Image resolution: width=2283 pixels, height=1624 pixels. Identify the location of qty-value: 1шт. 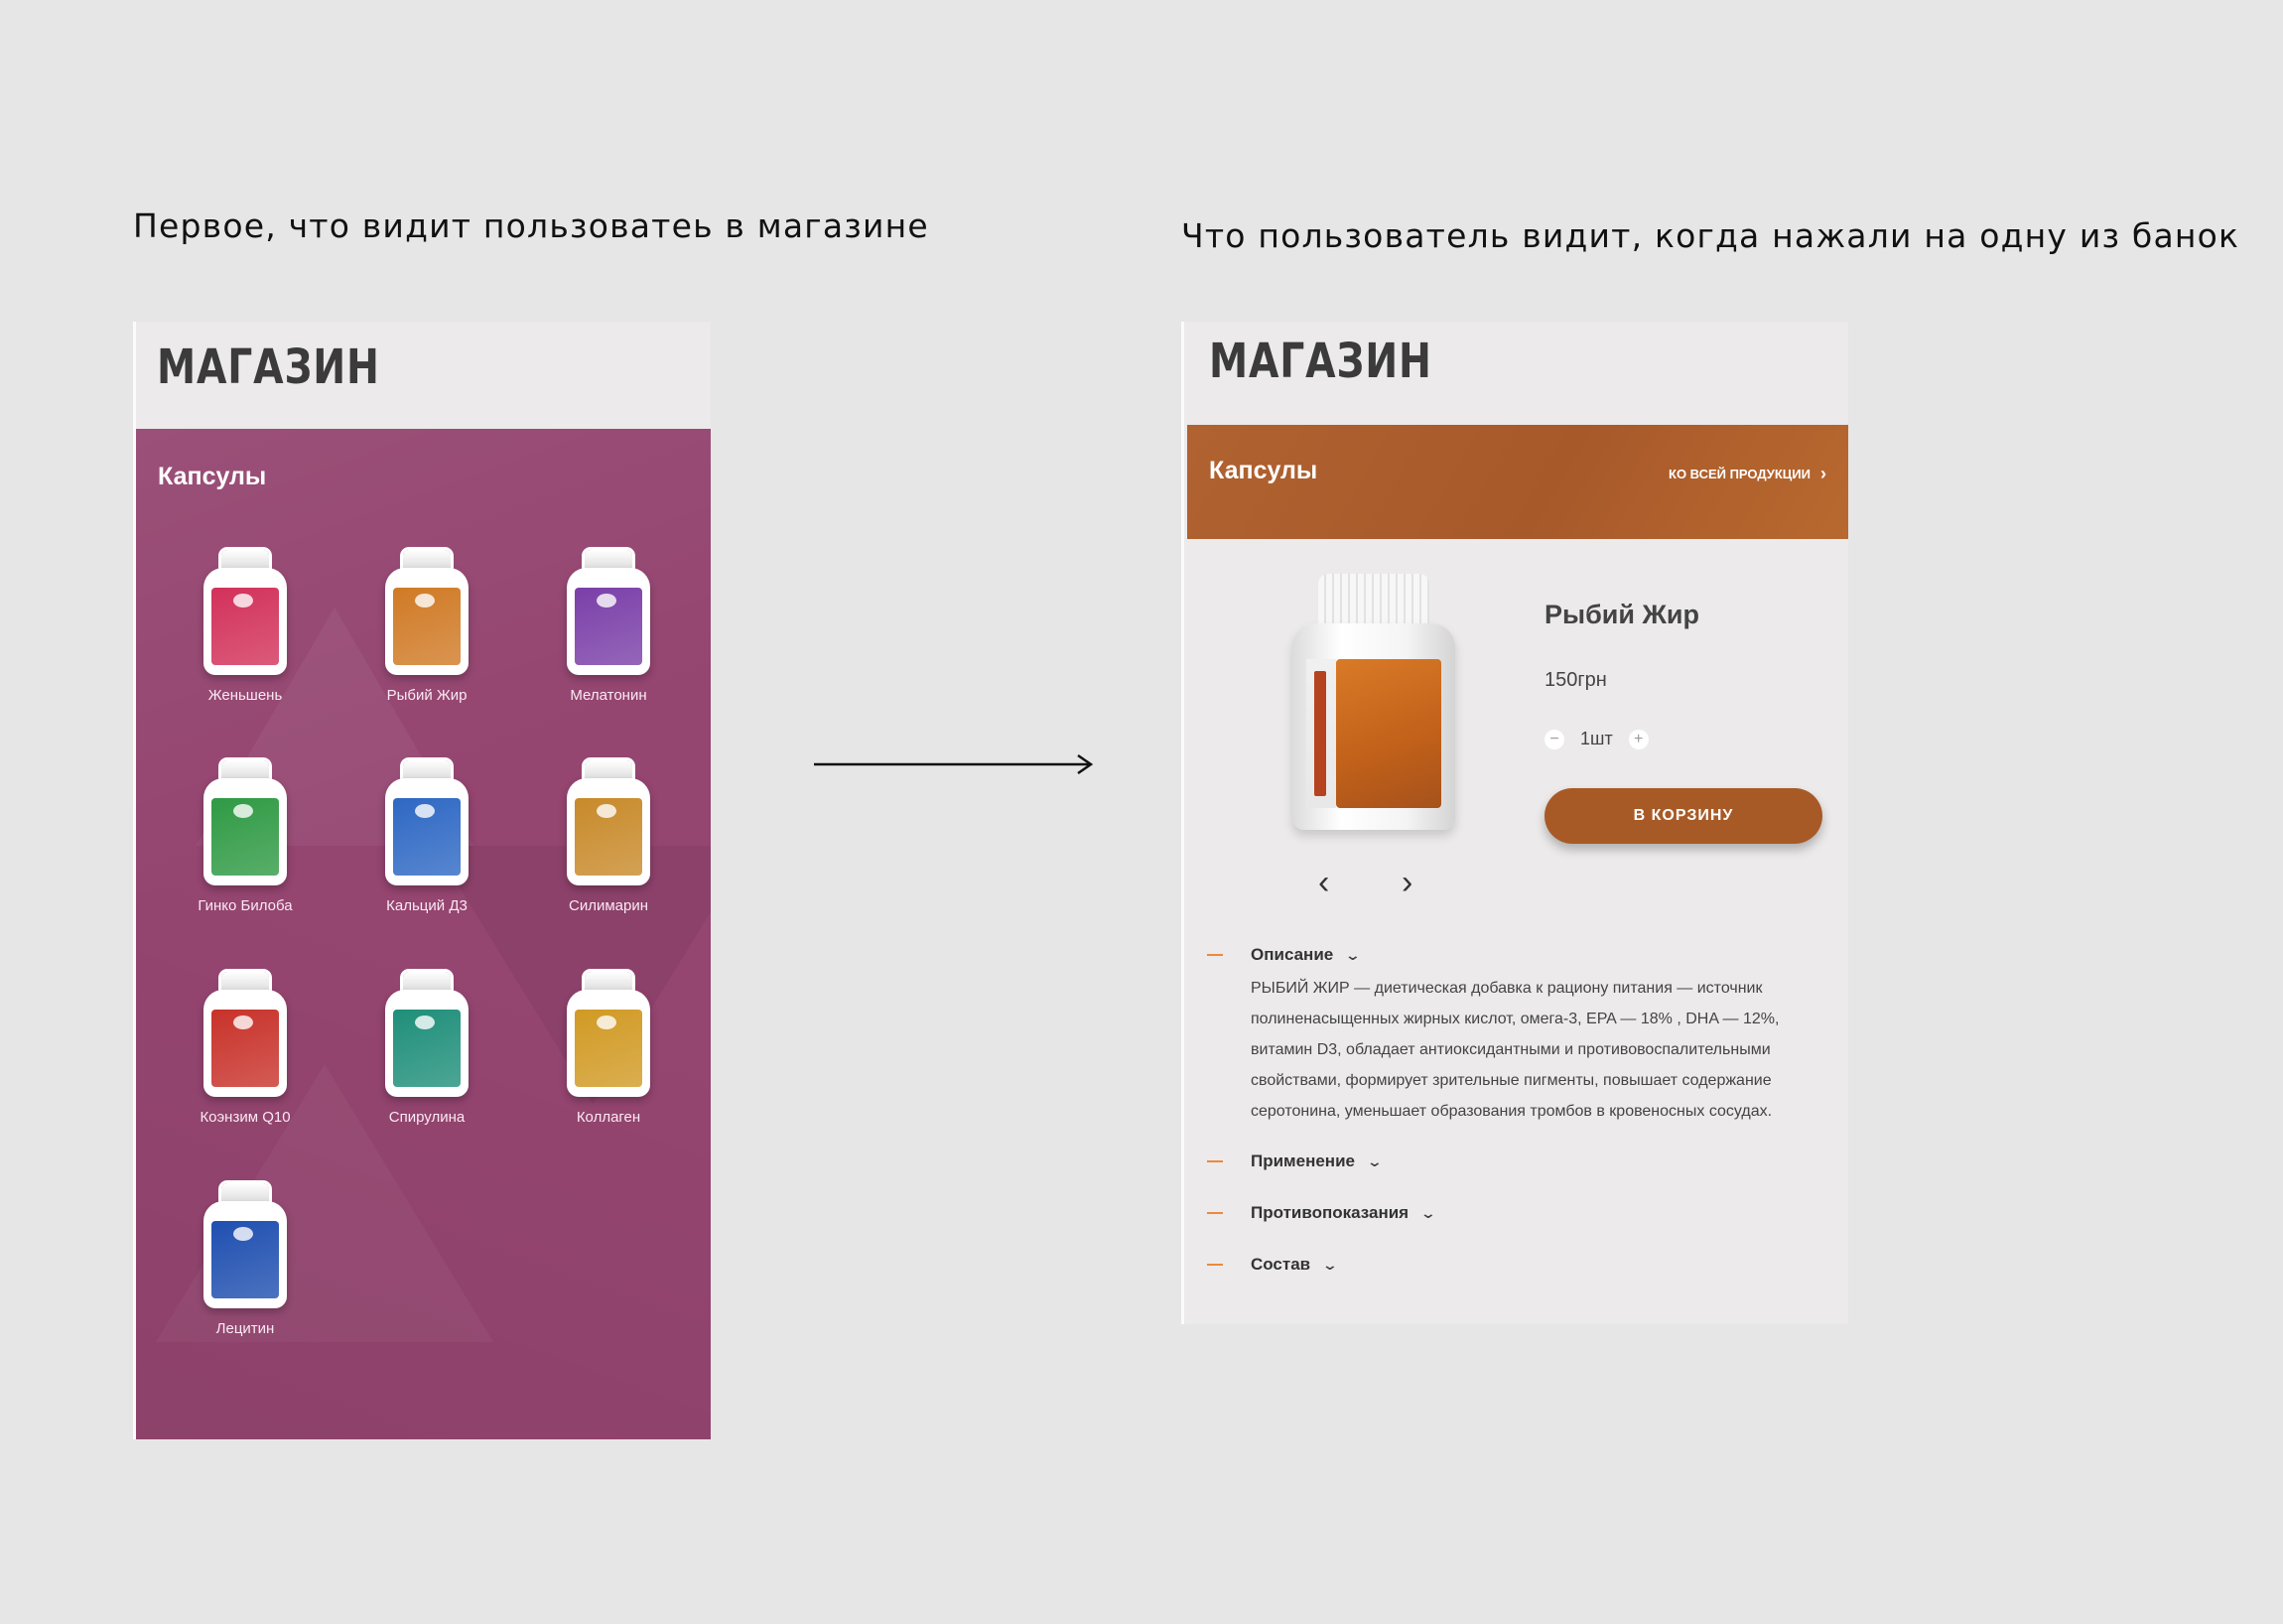
(1596, 738).